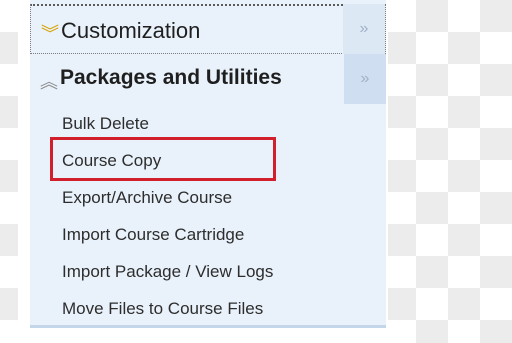 The width and height of the screenshot is (512, 343). Describe the element at coordinates (105, 124) in the screenshot. I see `menu-item-bulk-delete: Bulk Delete` at that location.